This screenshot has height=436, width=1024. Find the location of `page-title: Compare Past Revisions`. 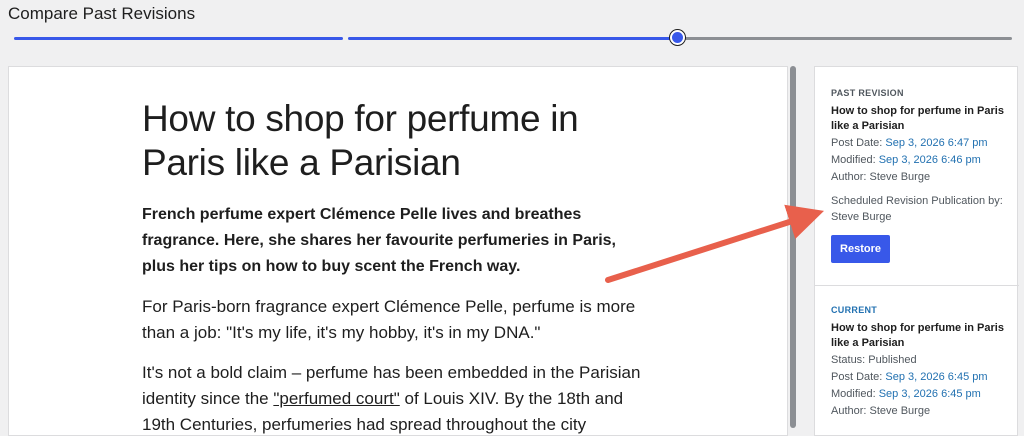

page-title: Compare Past Revisions is located at coordinates (102, 13).